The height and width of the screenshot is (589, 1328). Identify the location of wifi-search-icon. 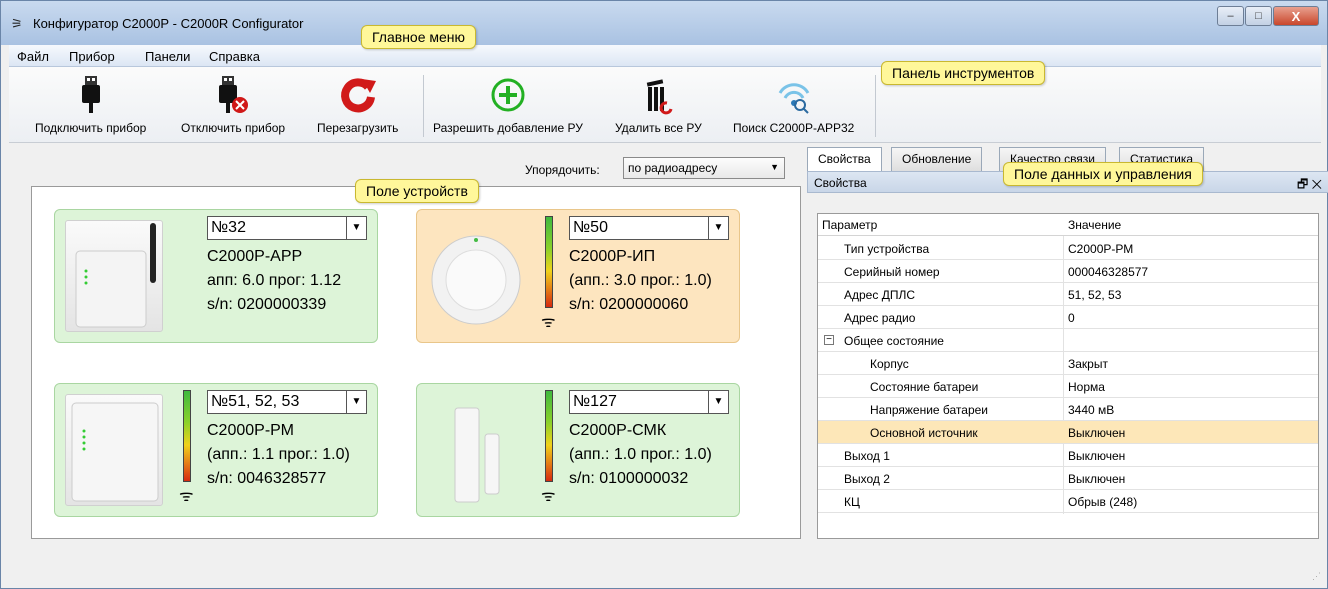
(794, 95).